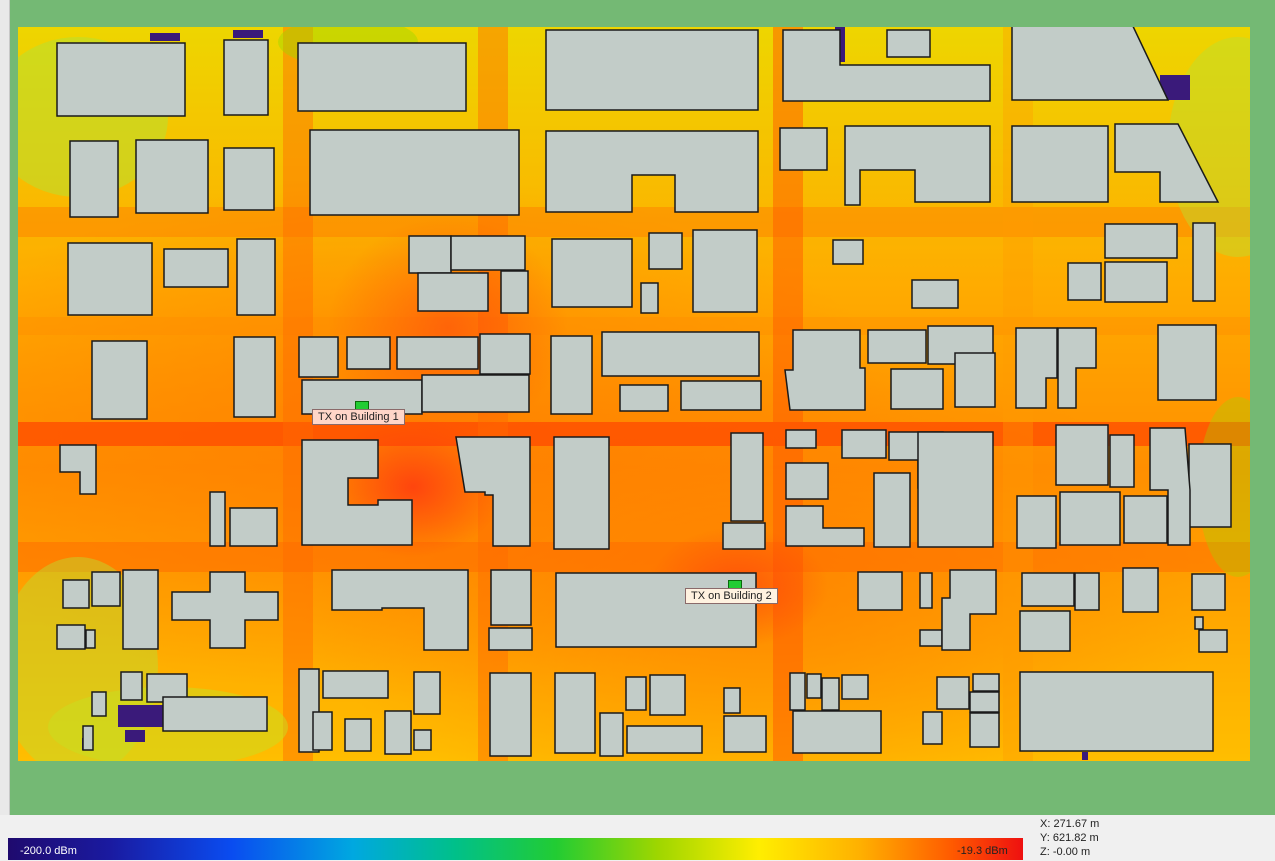 This screenshot has height=861, width=1275. I want to click on tx1-label: TX on Building 1, so click(358, 417).